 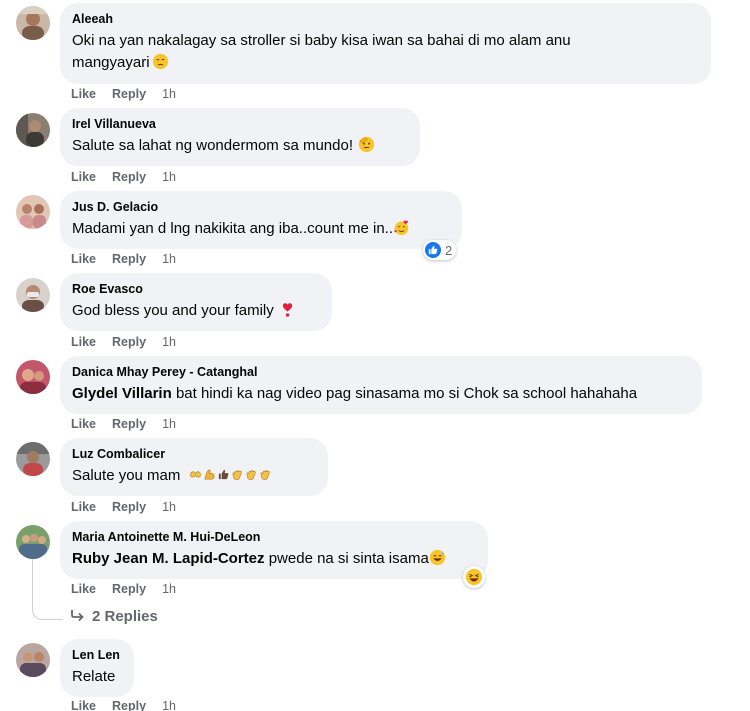 What do you see at coordinates (196, 289) in the screenshot?
I see `comment-author: Roe Evasco` at bounding box center [196, 289].